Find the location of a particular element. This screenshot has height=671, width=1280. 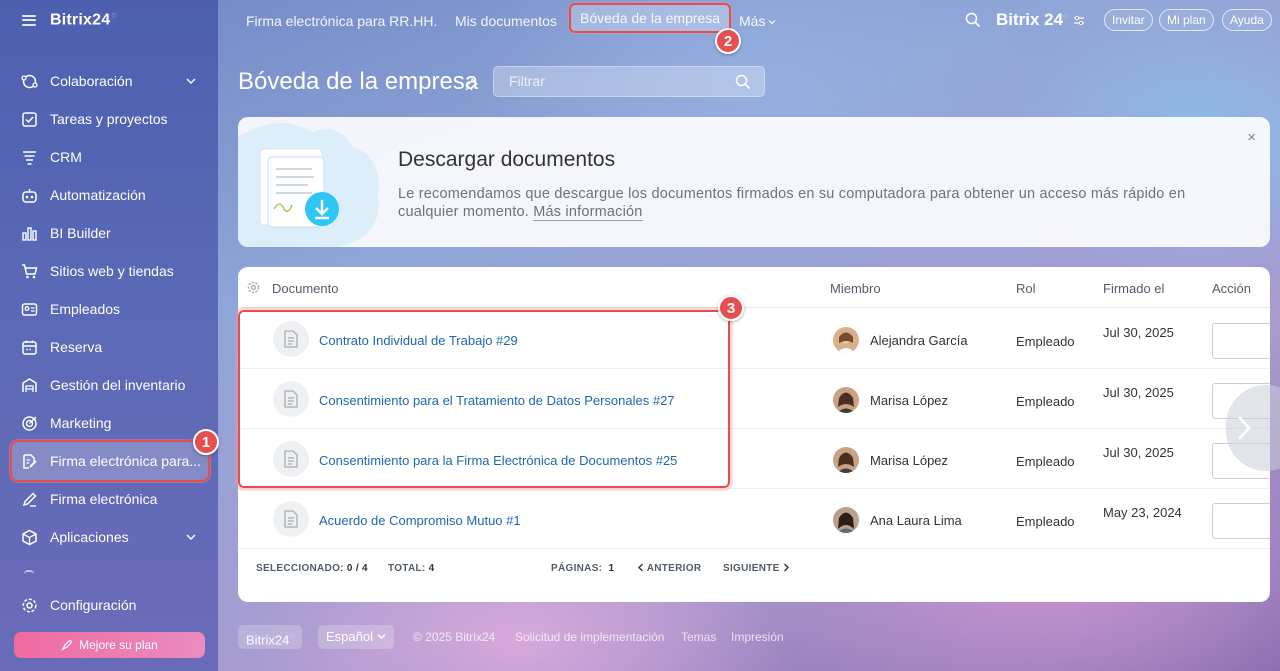

tab-mas-label: Más is located at coordinates (752, 21).